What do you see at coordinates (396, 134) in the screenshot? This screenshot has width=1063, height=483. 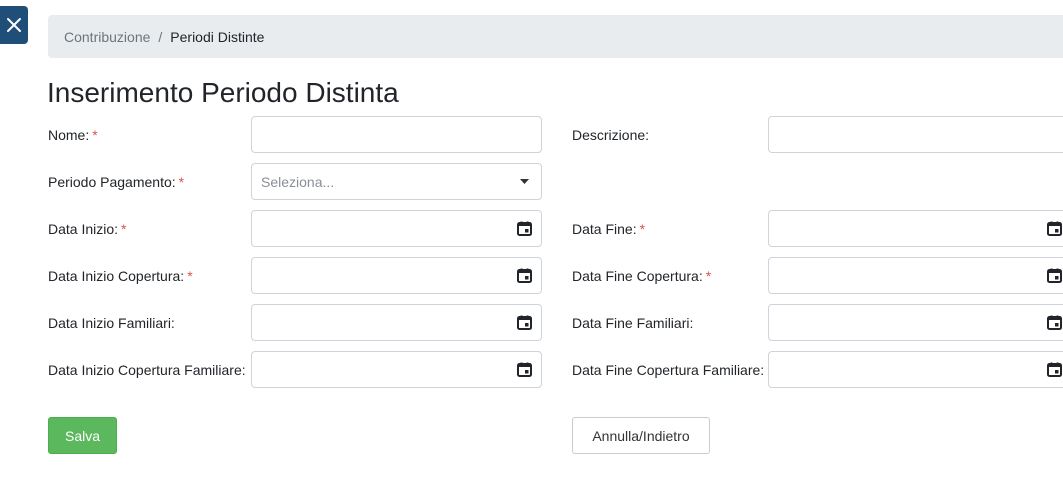 I see `nome-input` at bounding box center [396, 134].